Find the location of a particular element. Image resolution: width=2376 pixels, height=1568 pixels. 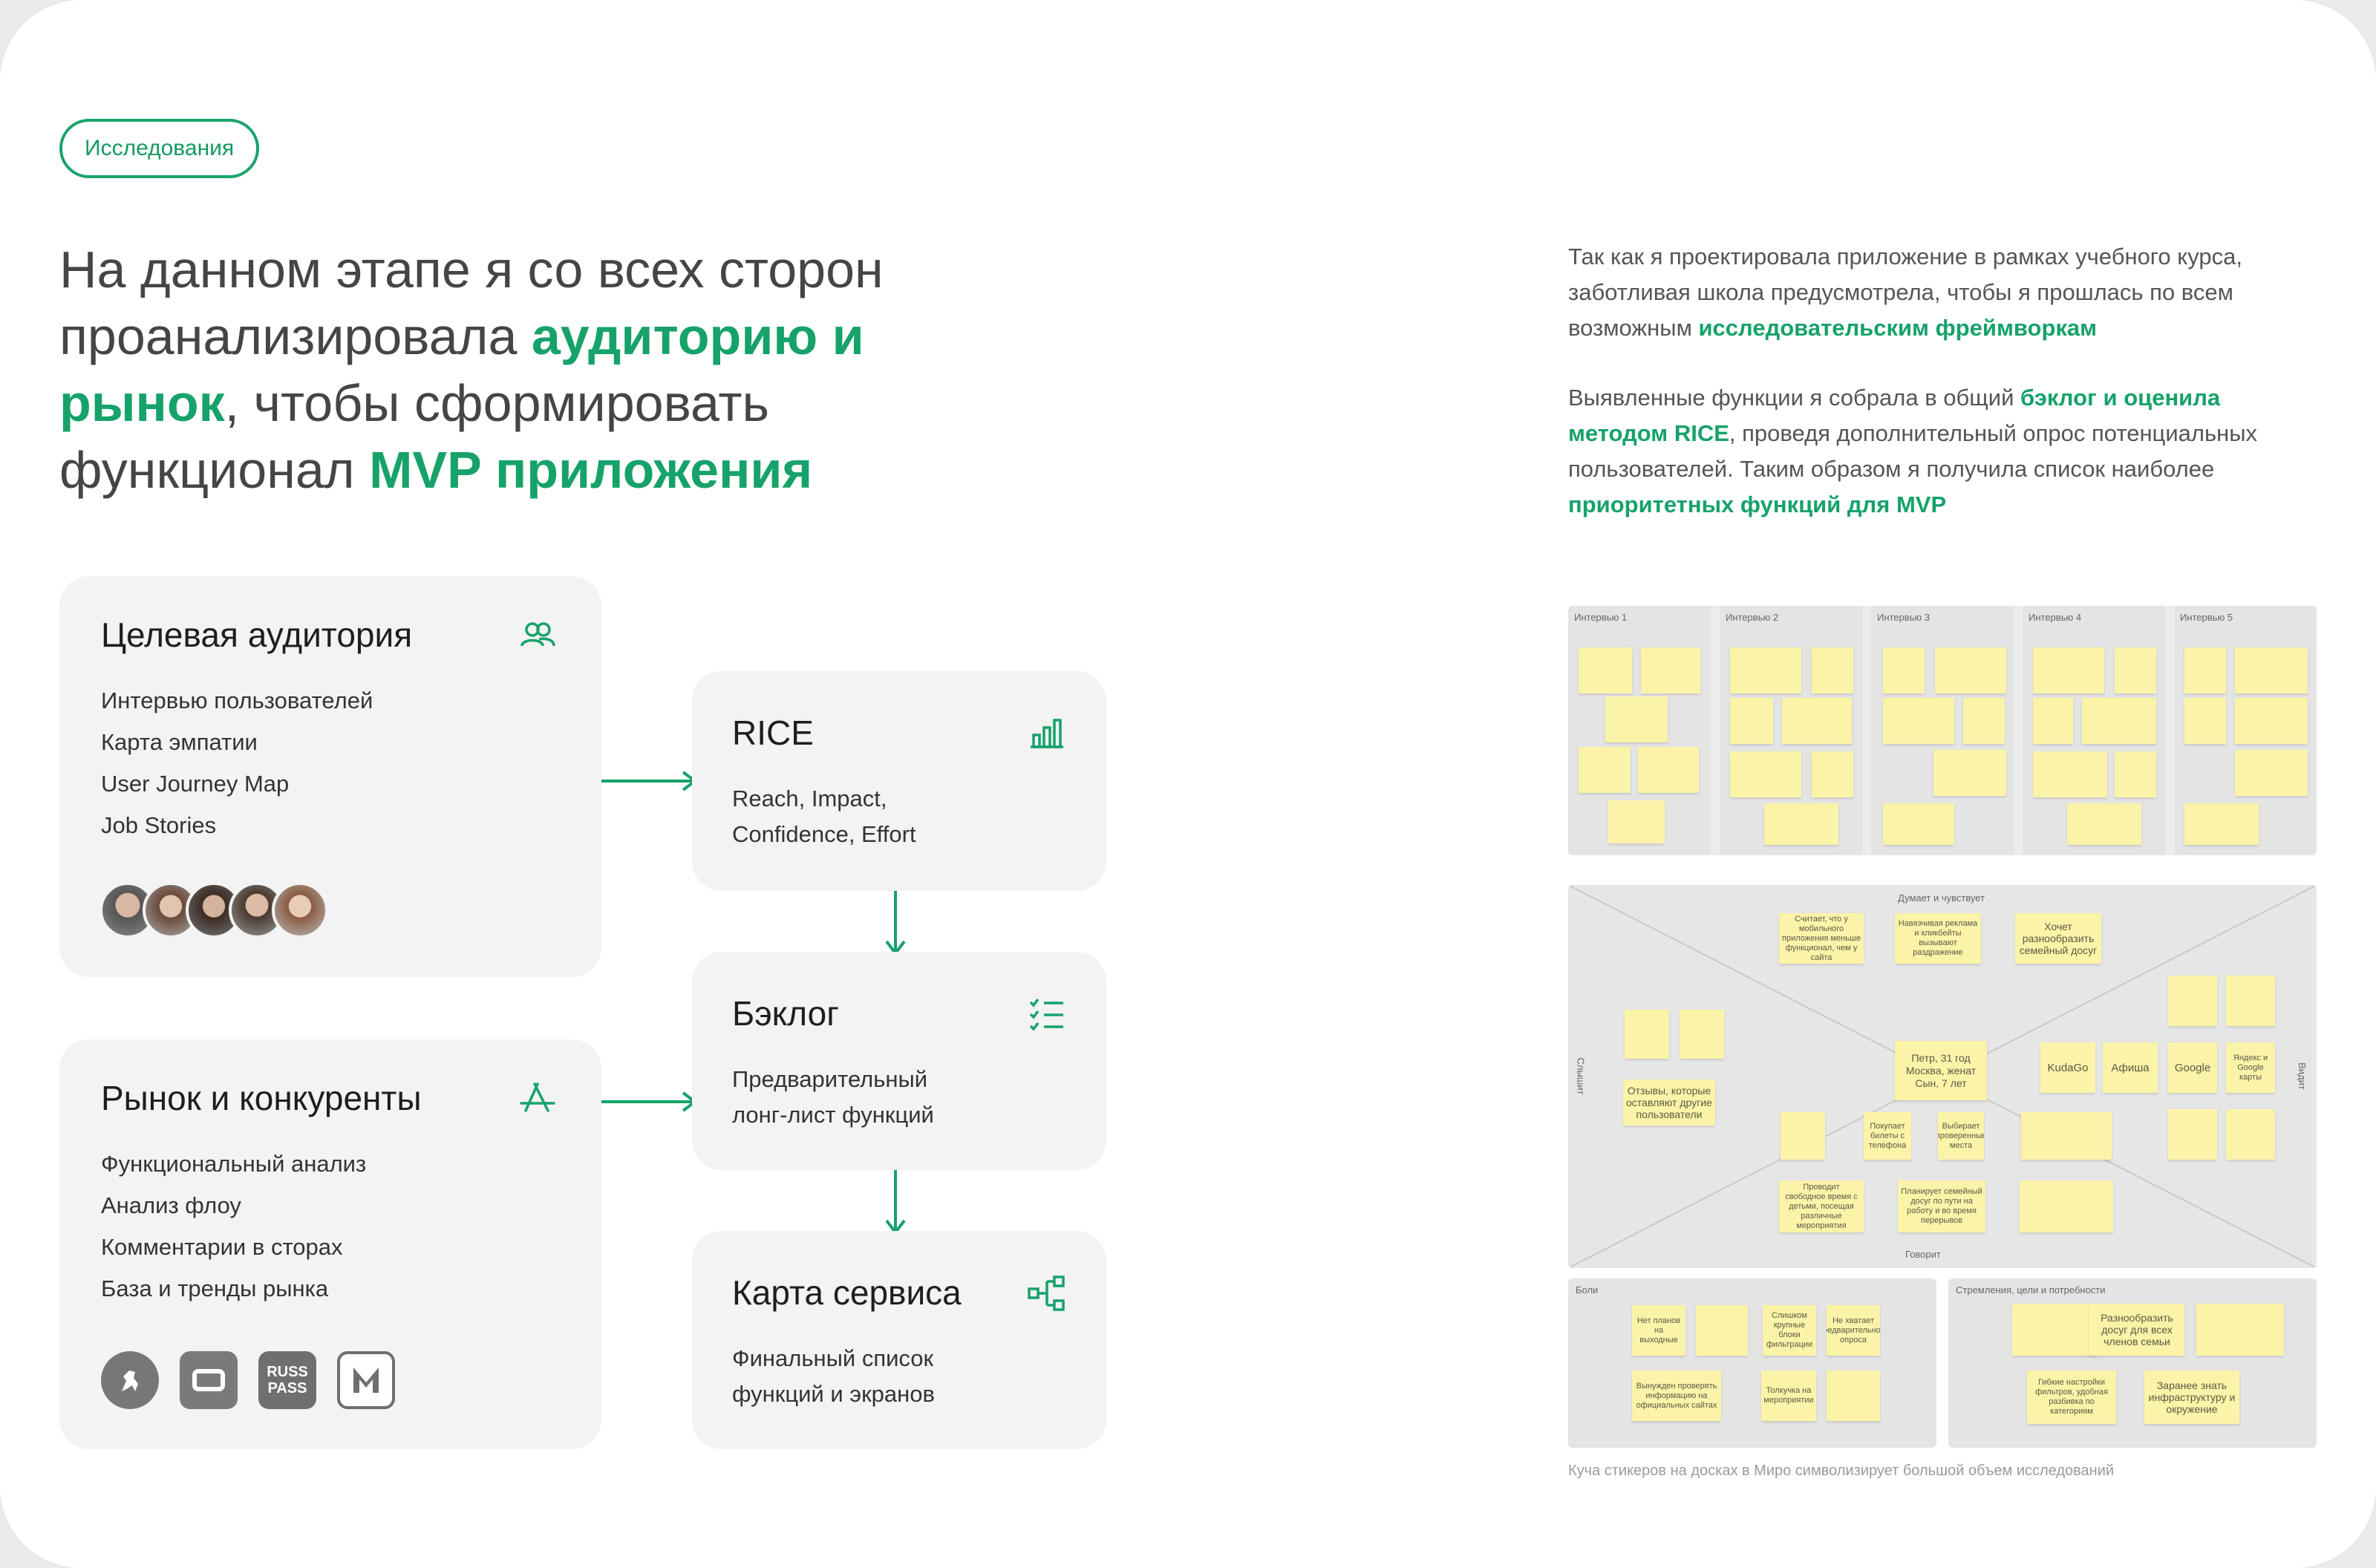

audience-item: User Journey Map is located at coordinates (196, 784).